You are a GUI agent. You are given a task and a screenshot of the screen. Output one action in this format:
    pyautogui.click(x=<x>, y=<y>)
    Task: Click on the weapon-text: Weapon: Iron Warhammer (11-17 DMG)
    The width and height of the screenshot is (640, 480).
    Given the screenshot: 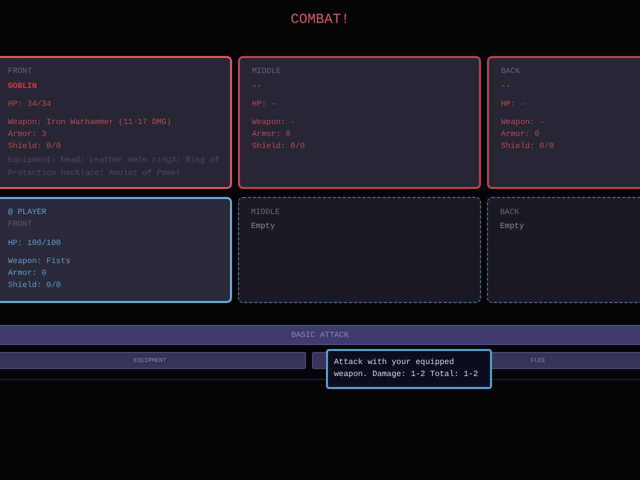 What is the action you would take?
    pyautogui.click(x=90, y=123)
    